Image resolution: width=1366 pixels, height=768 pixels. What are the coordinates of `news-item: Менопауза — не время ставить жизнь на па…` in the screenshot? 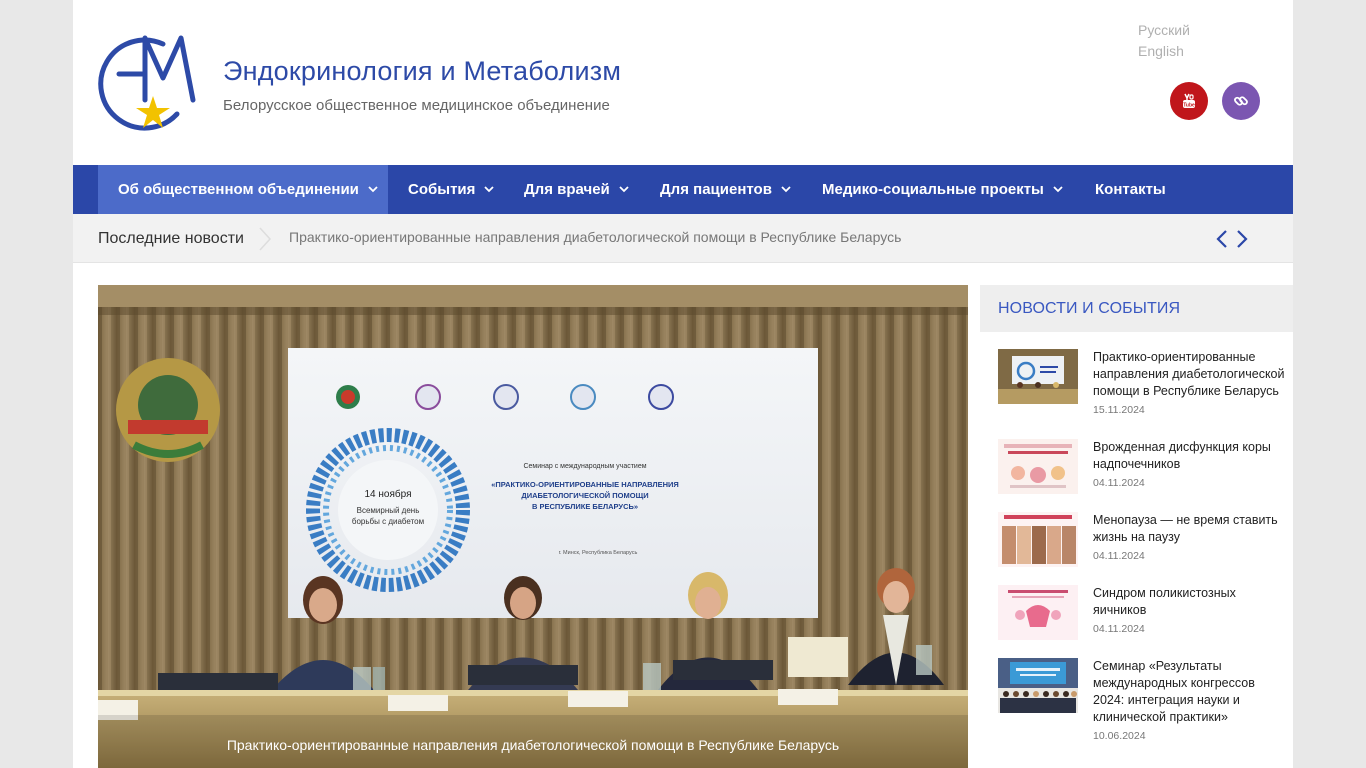 It's located at (1143, 540).